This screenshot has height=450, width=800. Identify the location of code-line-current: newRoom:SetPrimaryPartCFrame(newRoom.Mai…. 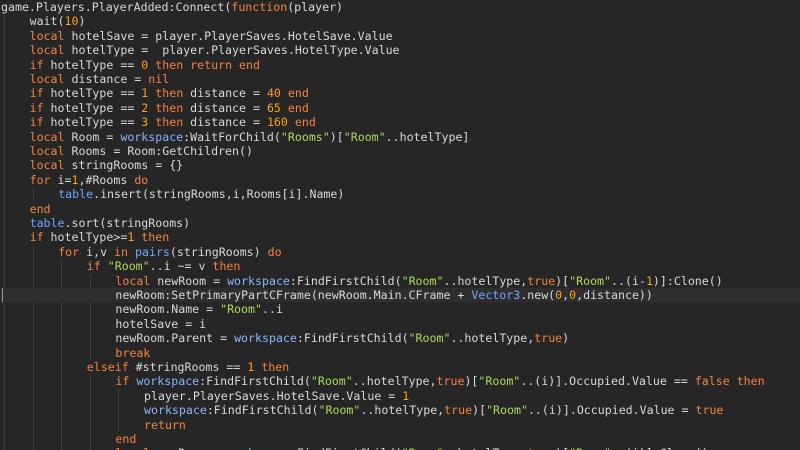
(400, 295).